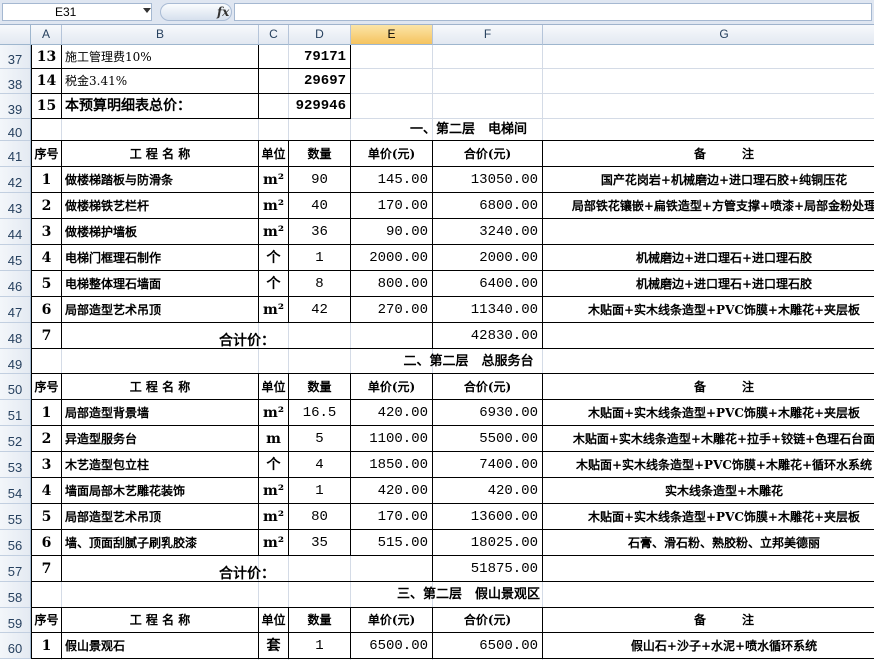 The width and height of the screenshot is (874, 660). What do you see at coordinates (15, 595) in the screenshot?
I see `row-header-58: 58` at bounding box center [15, 595].